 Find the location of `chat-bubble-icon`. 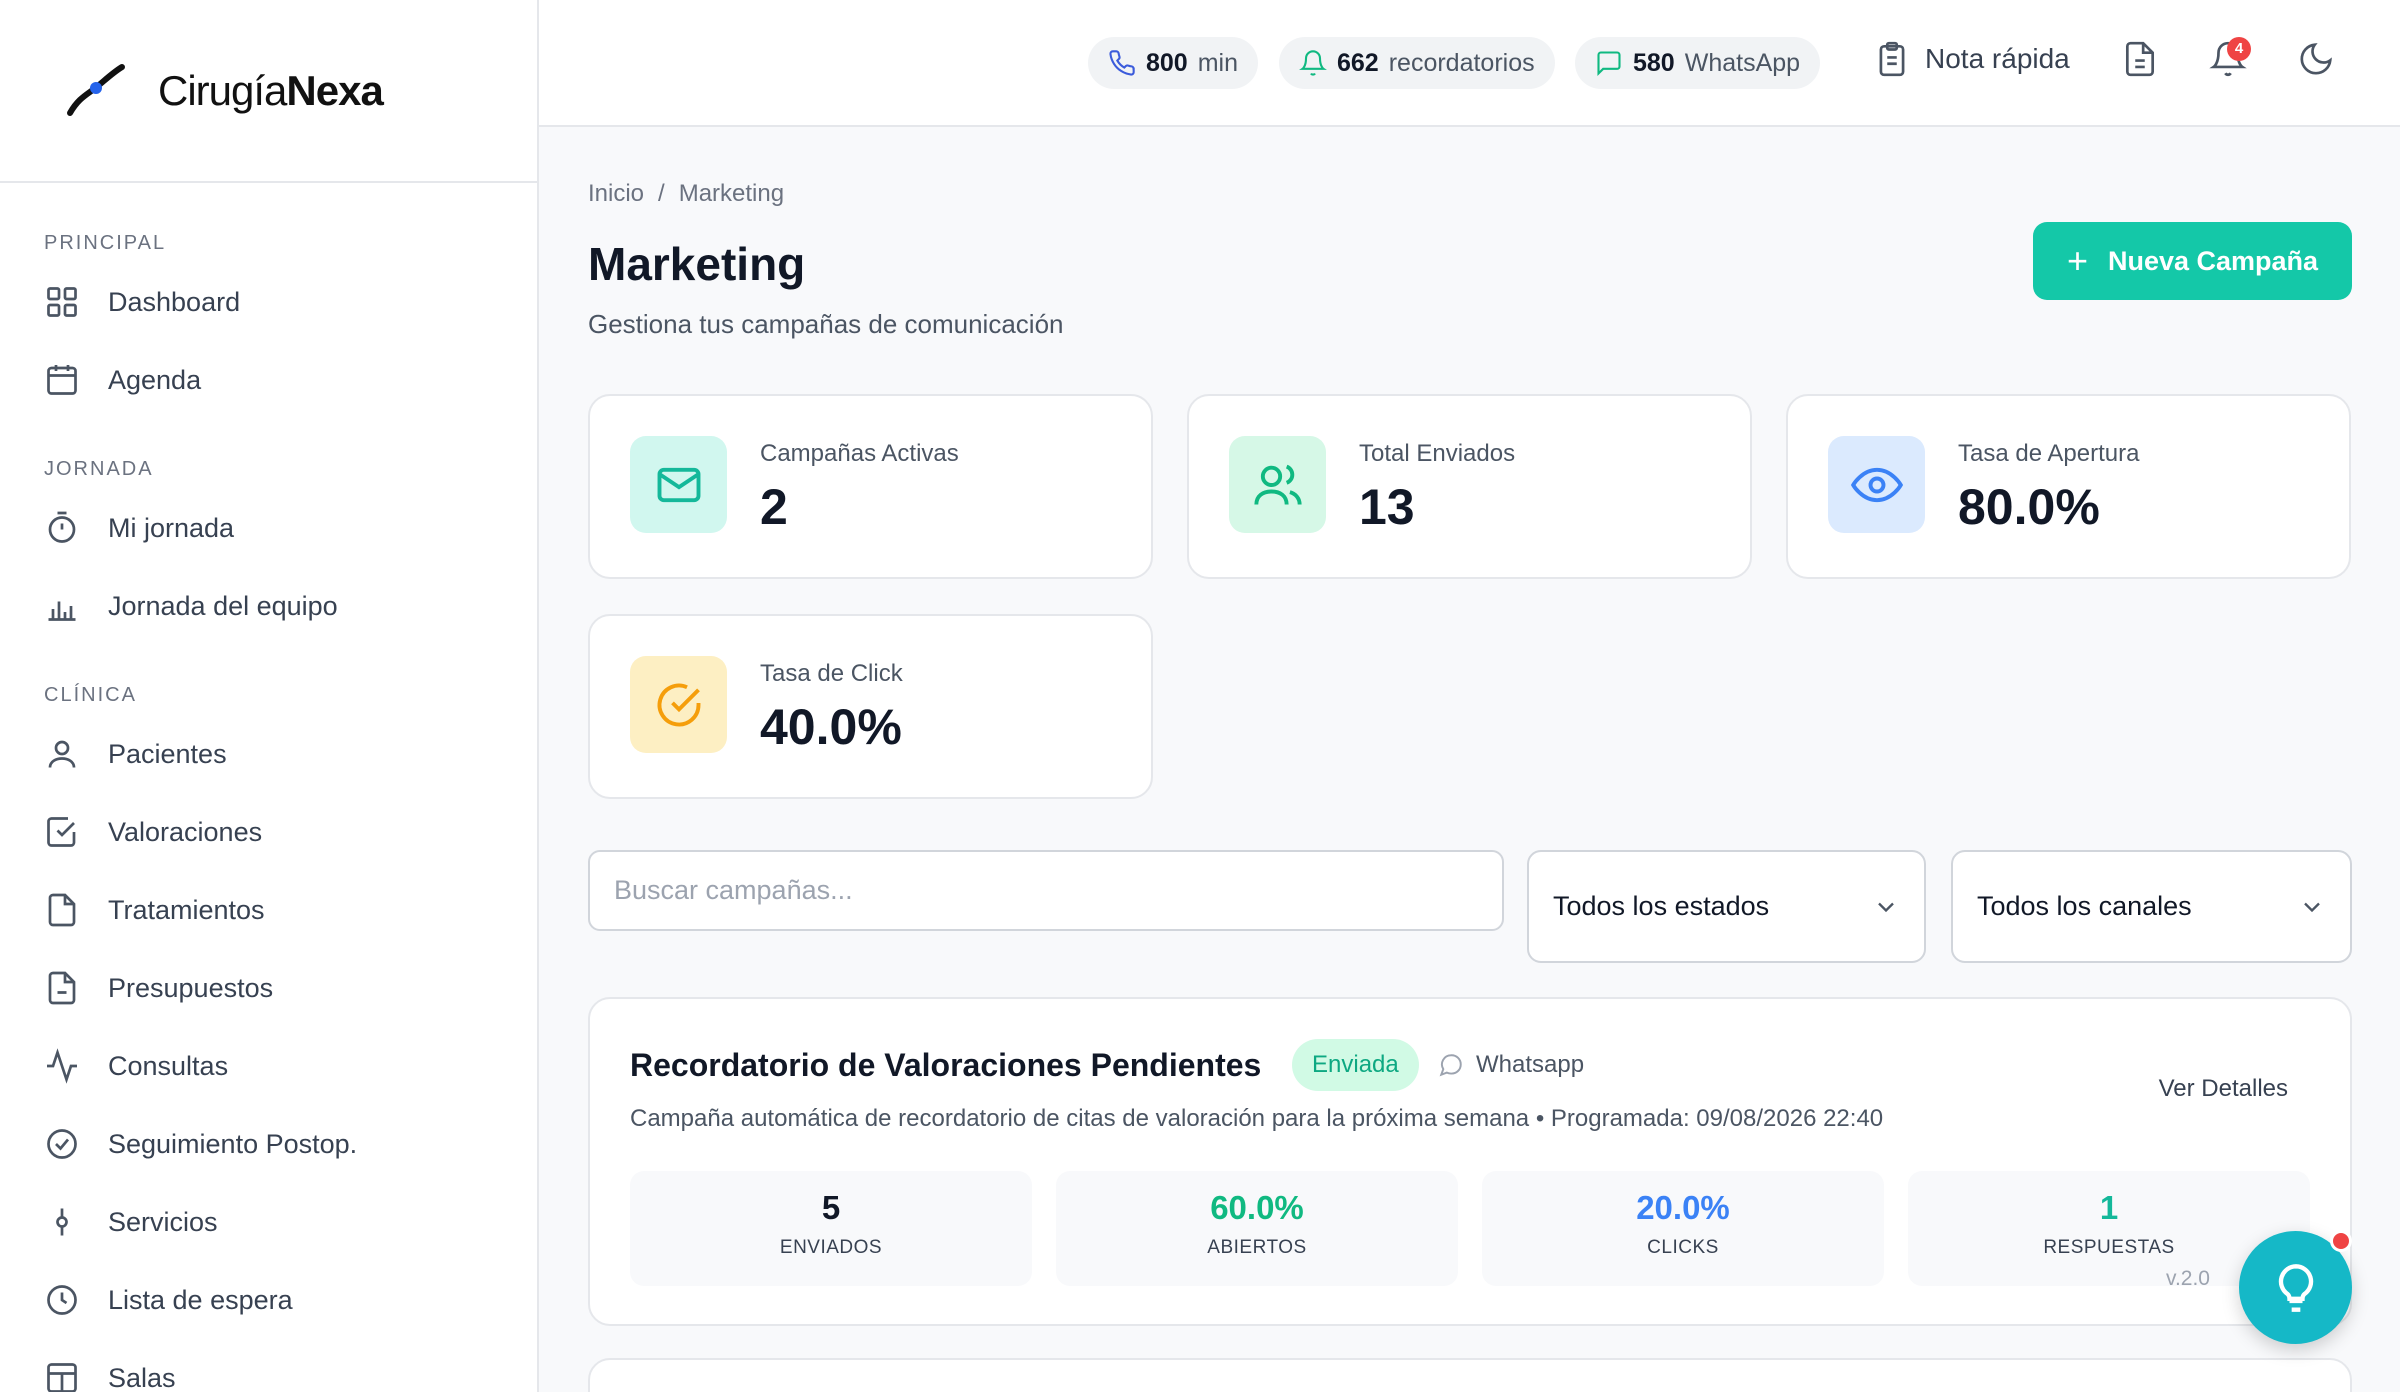

chat-bubble-icon is located at coordinates (1450, 1065).